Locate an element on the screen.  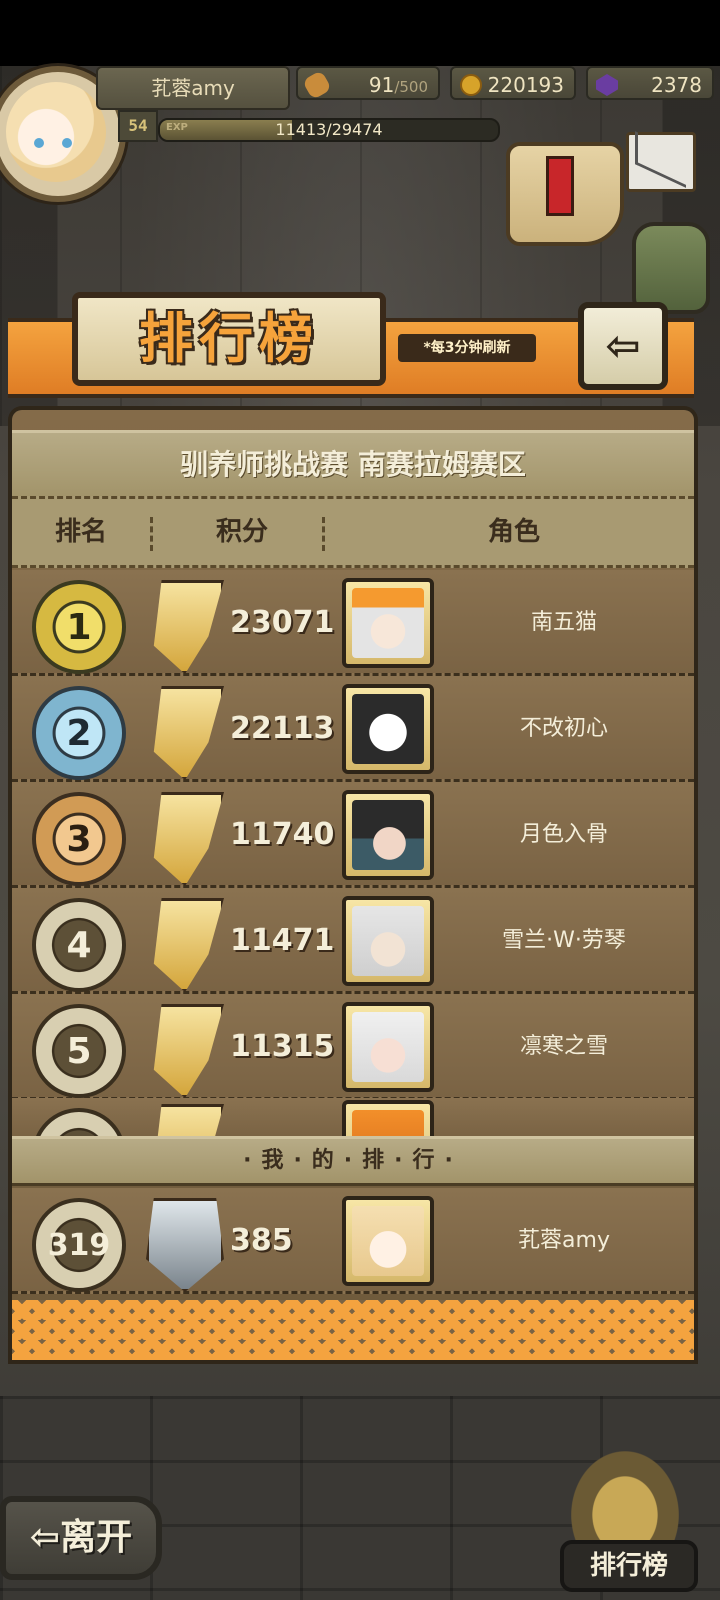
table-row: 5 11315 凛寒之雪 is located at coordinates (353, 1047).